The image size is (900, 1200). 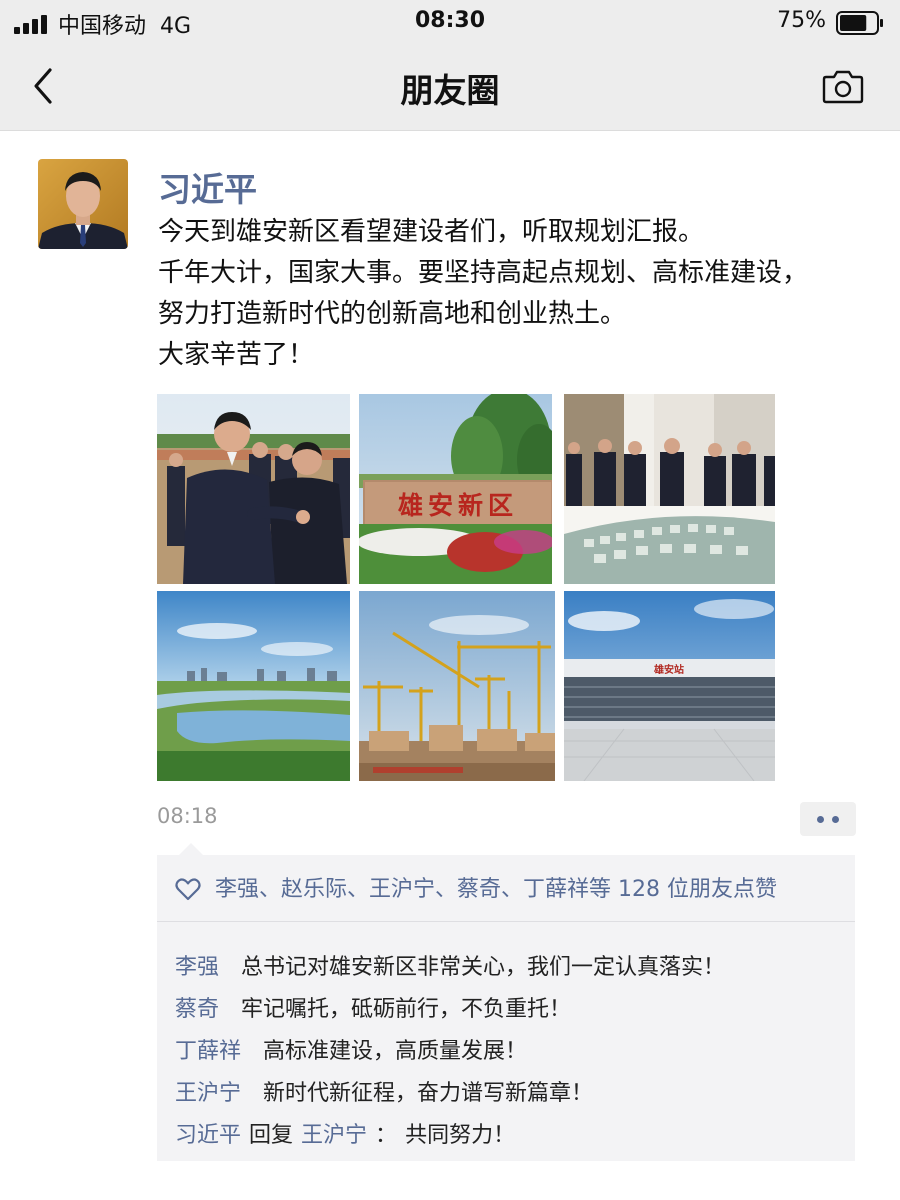 I want to click on battery-icon, so click(x=859, y=23).